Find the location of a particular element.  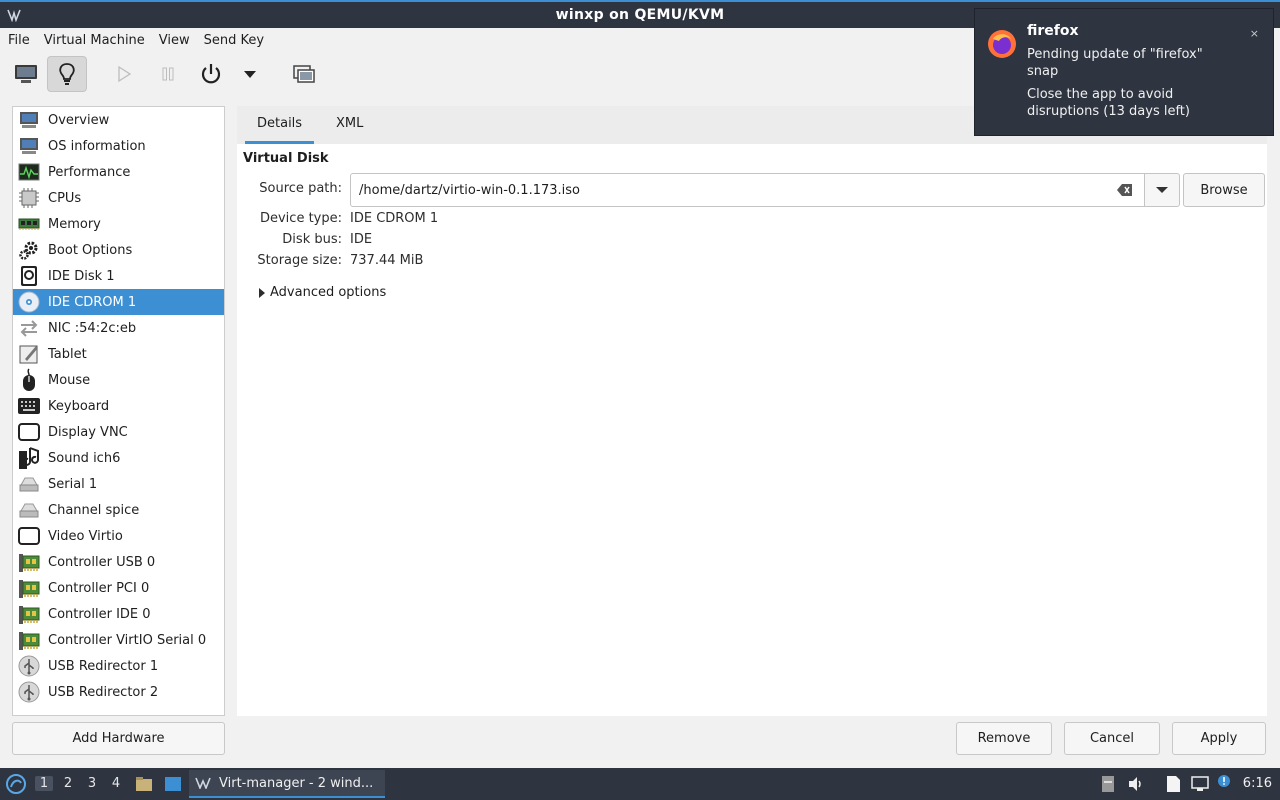

sidebar-item-ide-disk-1: IDE Disk 1 is located at coordinates (118, 276).